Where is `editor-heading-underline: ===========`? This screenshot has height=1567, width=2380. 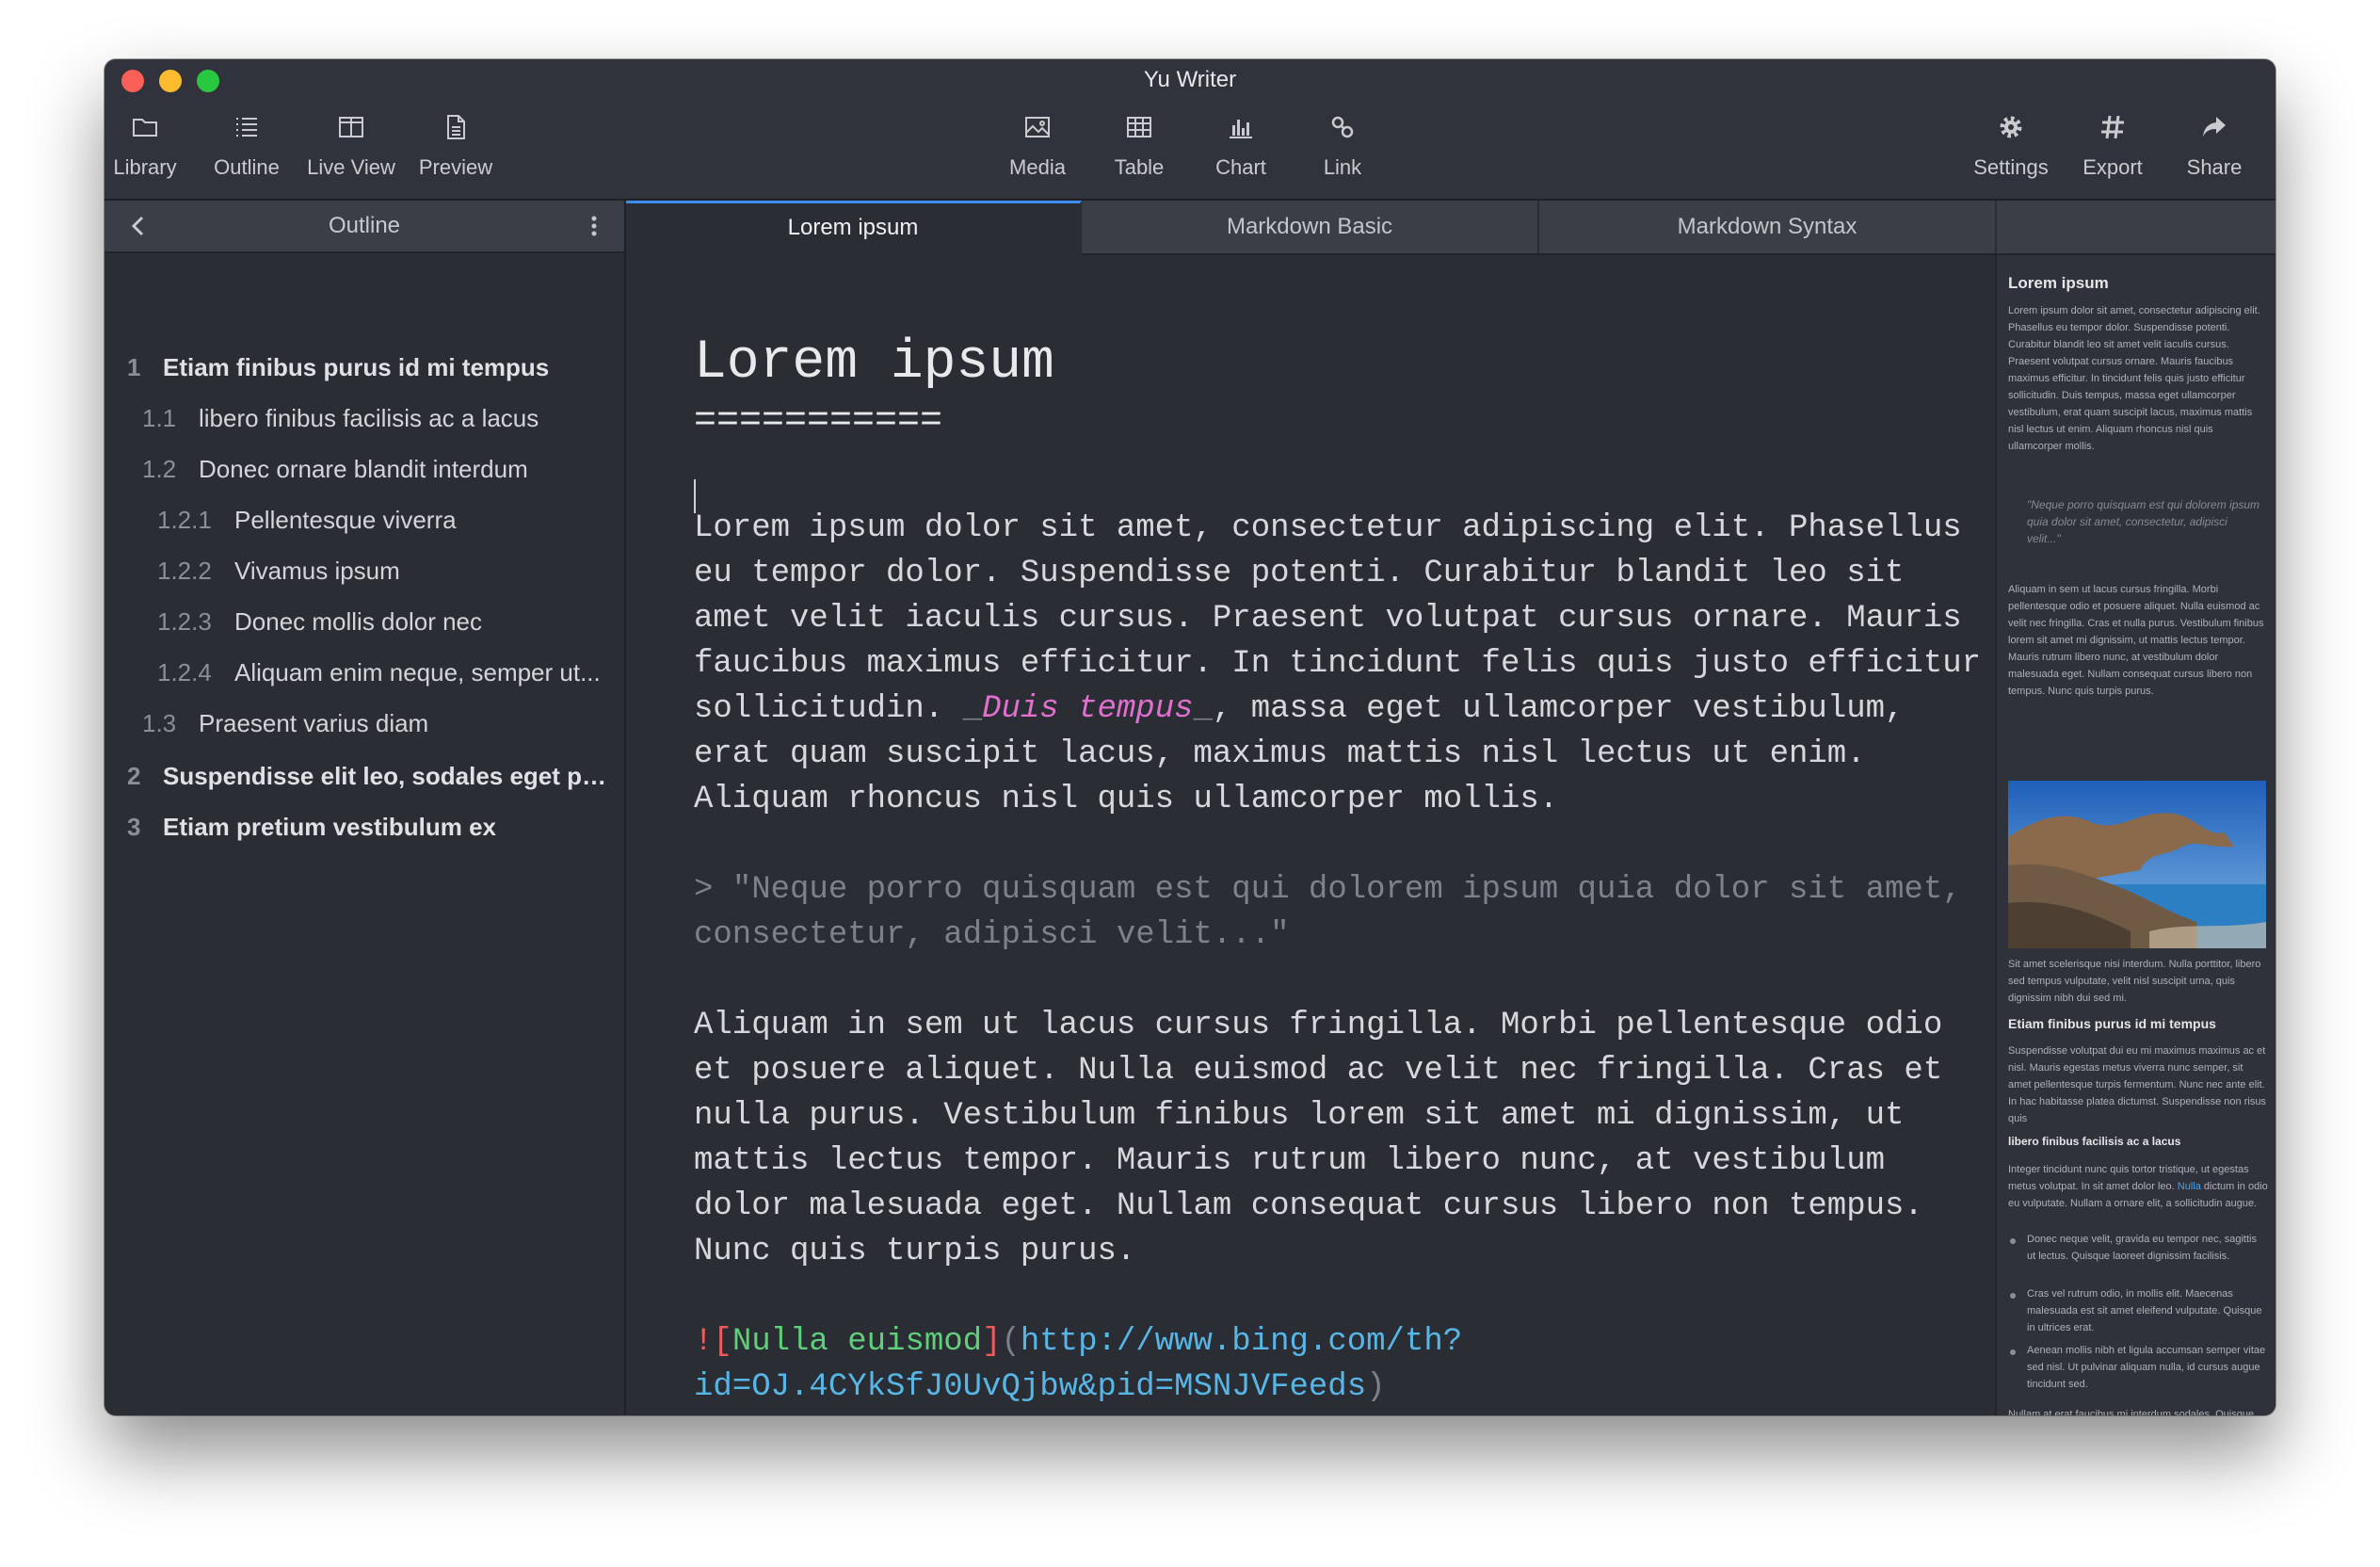 editor-heading-underline: =========== is located at coordinates (818, 421).